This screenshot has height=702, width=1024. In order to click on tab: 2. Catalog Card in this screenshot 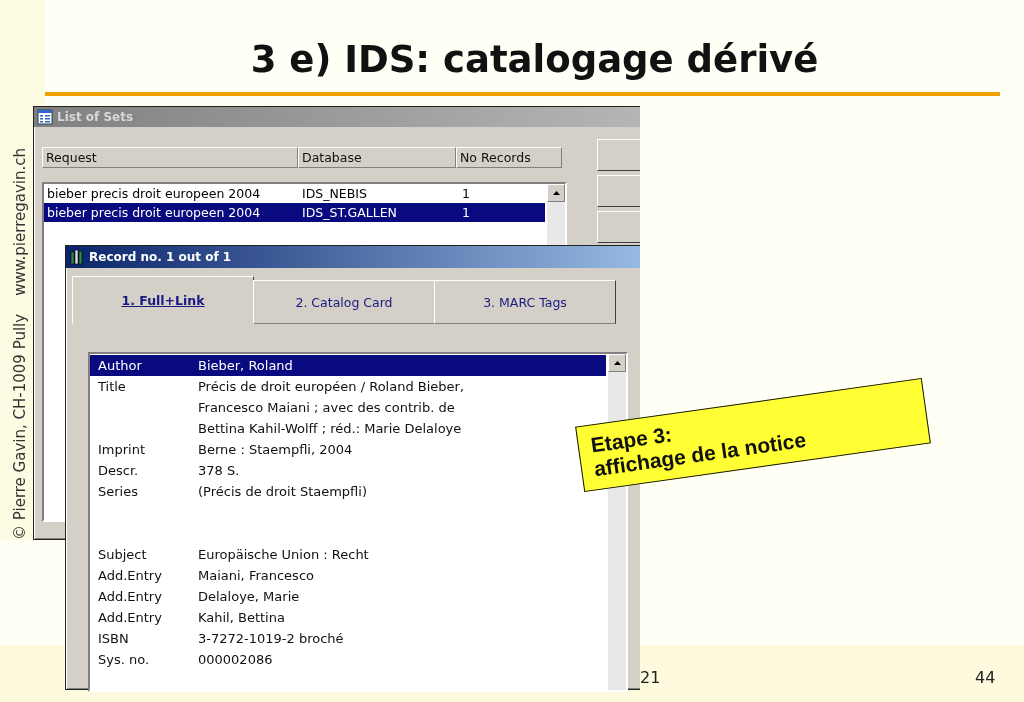, I will do `click(344, 302)`.